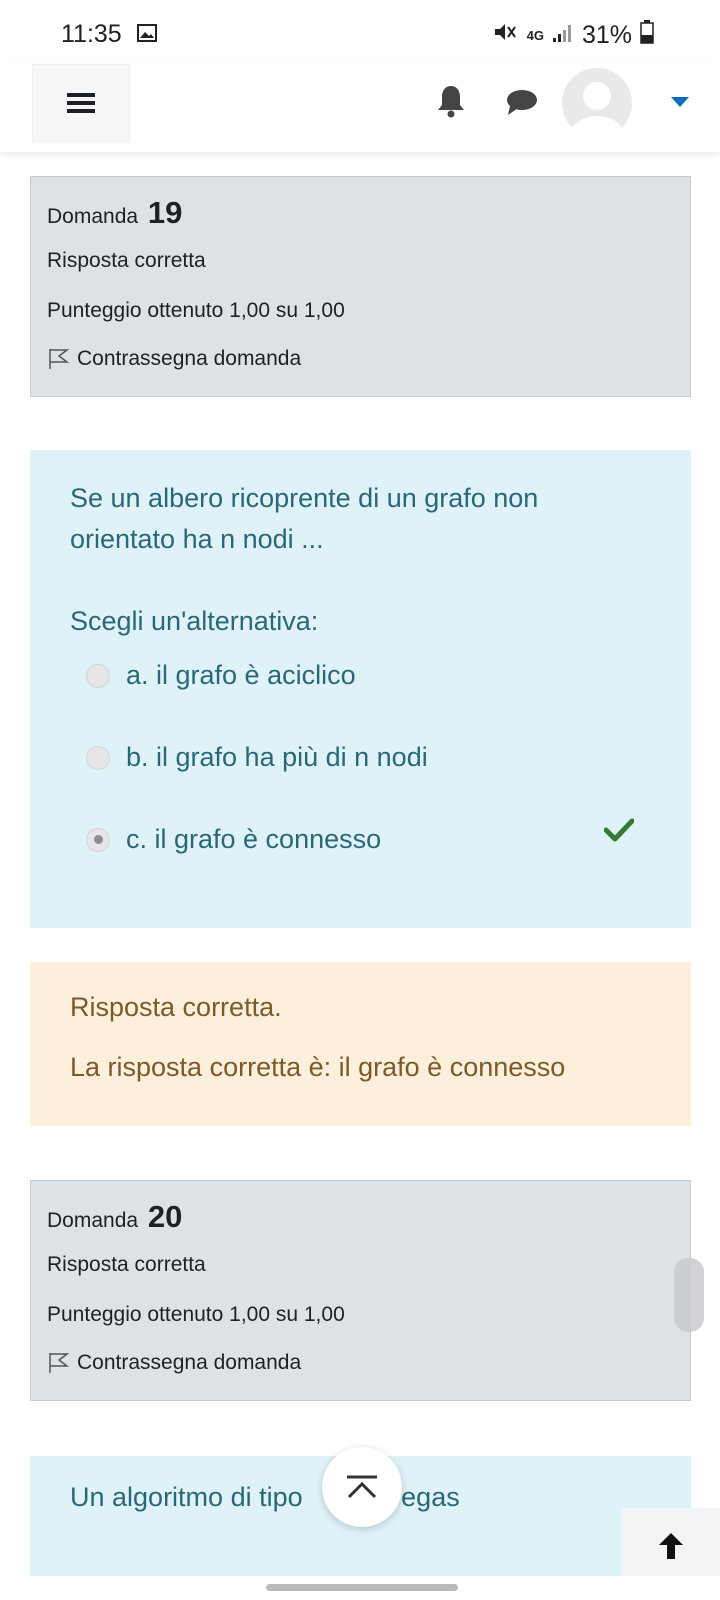  I want to click on answer-option-c: c. il grafo è connesso, so click(233, 839).